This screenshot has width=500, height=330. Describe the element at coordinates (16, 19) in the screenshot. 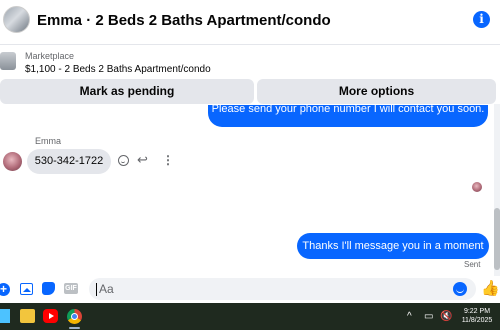

I see `listing-avatar` at that location.